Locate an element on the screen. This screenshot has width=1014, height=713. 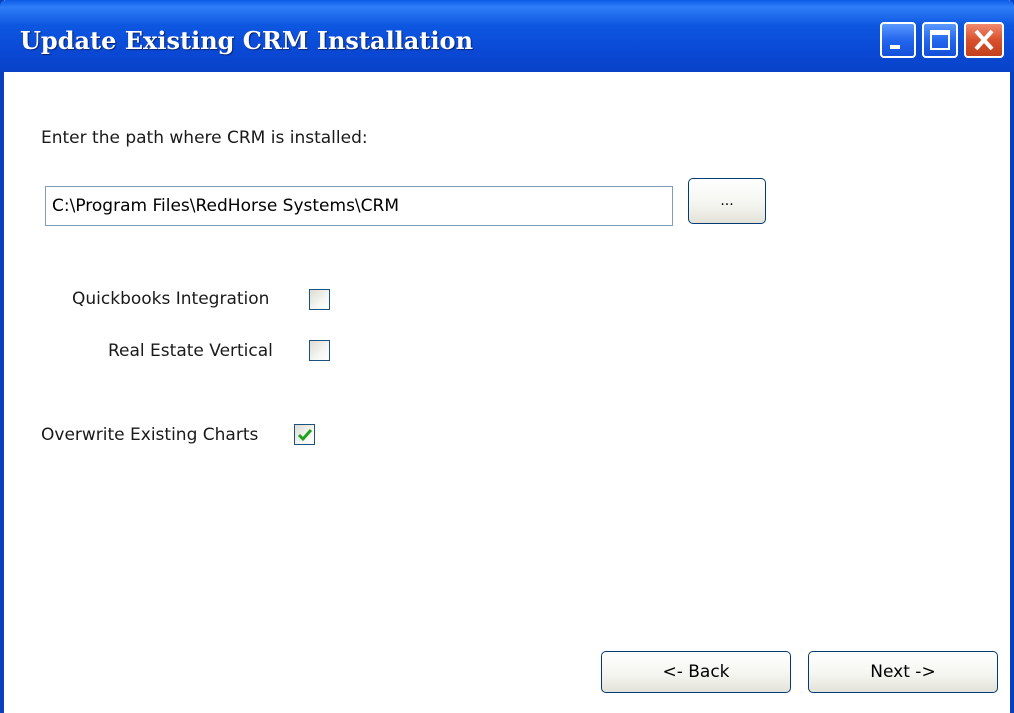
maximize-button is located at coordinates (940, 40).